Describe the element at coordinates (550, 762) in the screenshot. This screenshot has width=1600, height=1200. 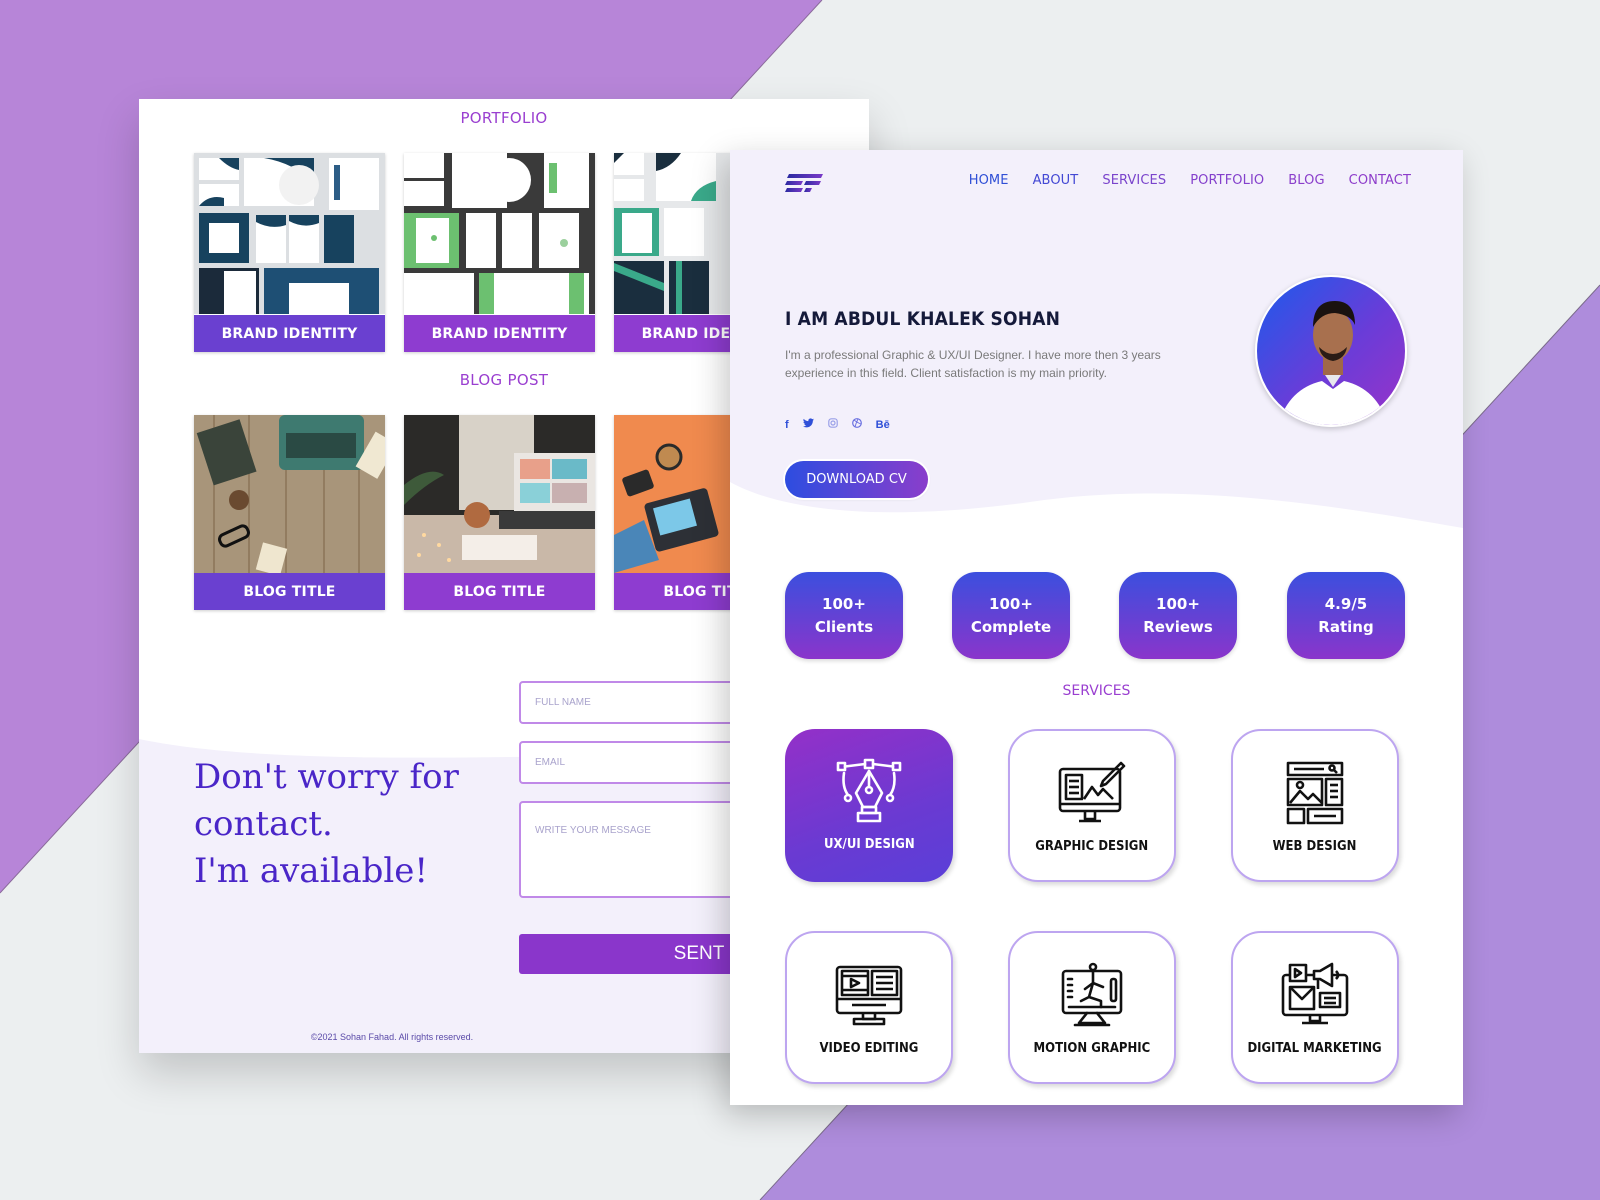
I see `email-placeholder: EMAIL` at that location.